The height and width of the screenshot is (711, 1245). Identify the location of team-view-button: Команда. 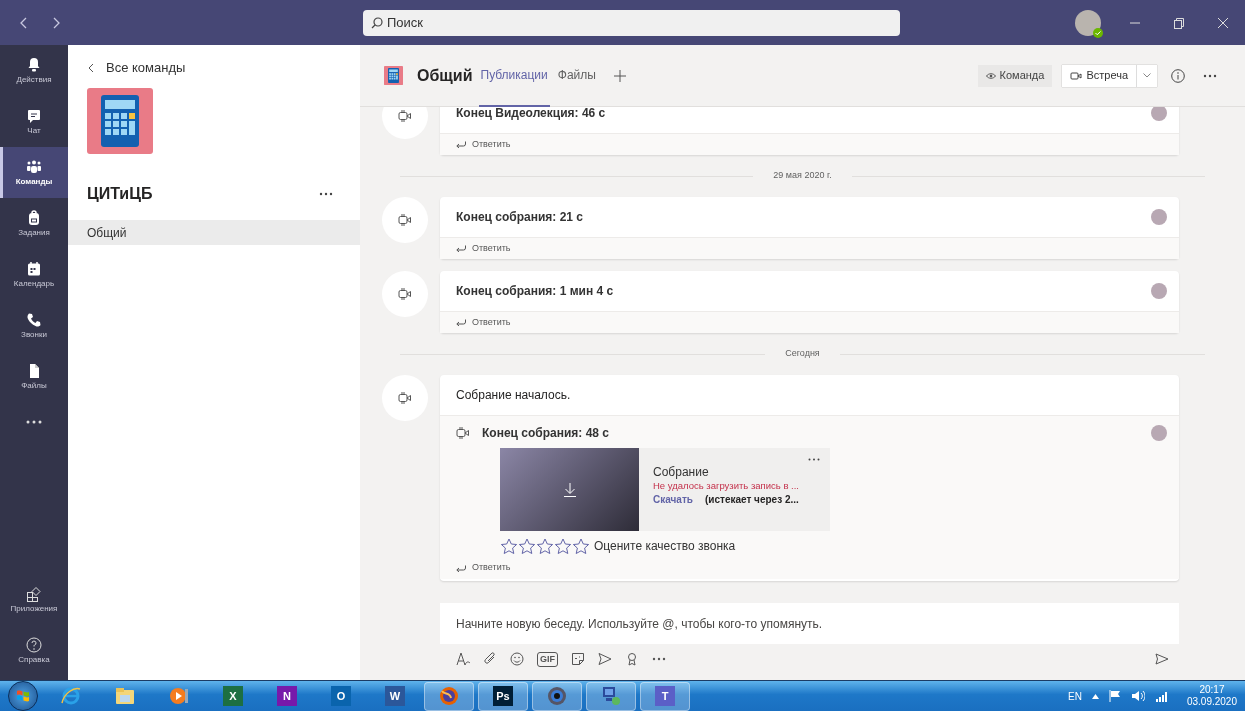
(1015, 75).